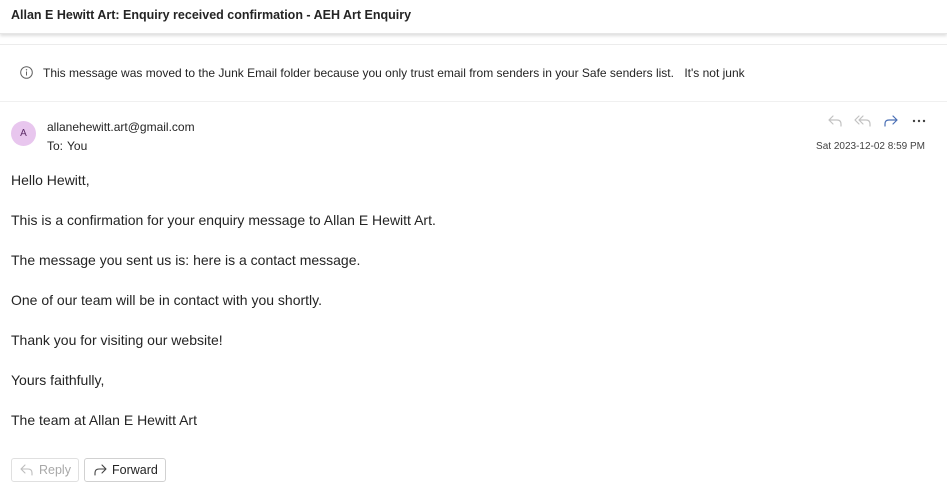 The image size is (947, 492). Describe the element at coordinates (23, 133) in the screenshot. I see `avatar: A` at that location.